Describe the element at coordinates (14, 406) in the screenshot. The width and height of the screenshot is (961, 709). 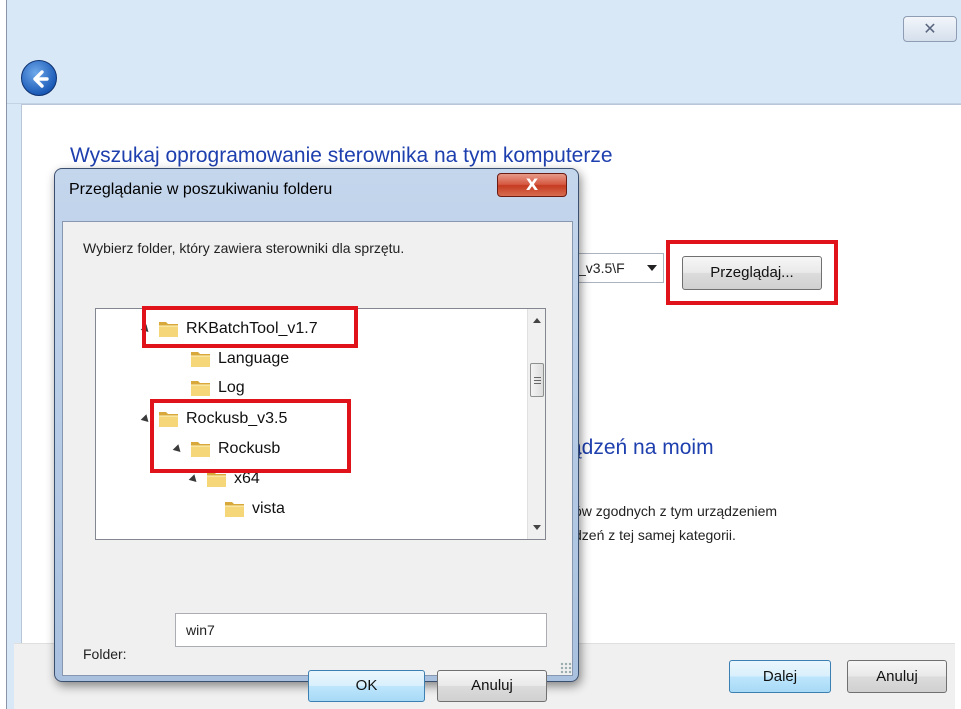
I see `wizard-frame-border` at that location.